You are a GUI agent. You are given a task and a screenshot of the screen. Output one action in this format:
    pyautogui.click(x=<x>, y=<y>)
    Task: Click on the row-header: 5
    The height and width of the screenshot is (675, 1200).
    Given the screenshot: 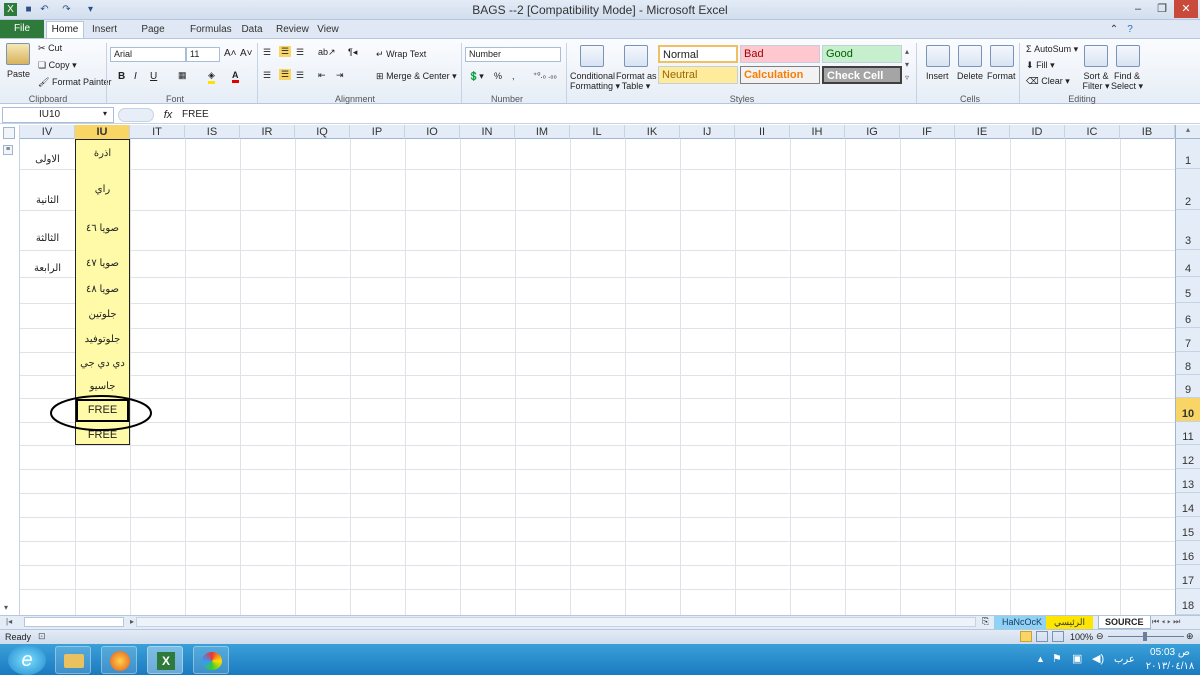 What is the action you would take?
    pyautogui.click(x=1188, y=290)
    